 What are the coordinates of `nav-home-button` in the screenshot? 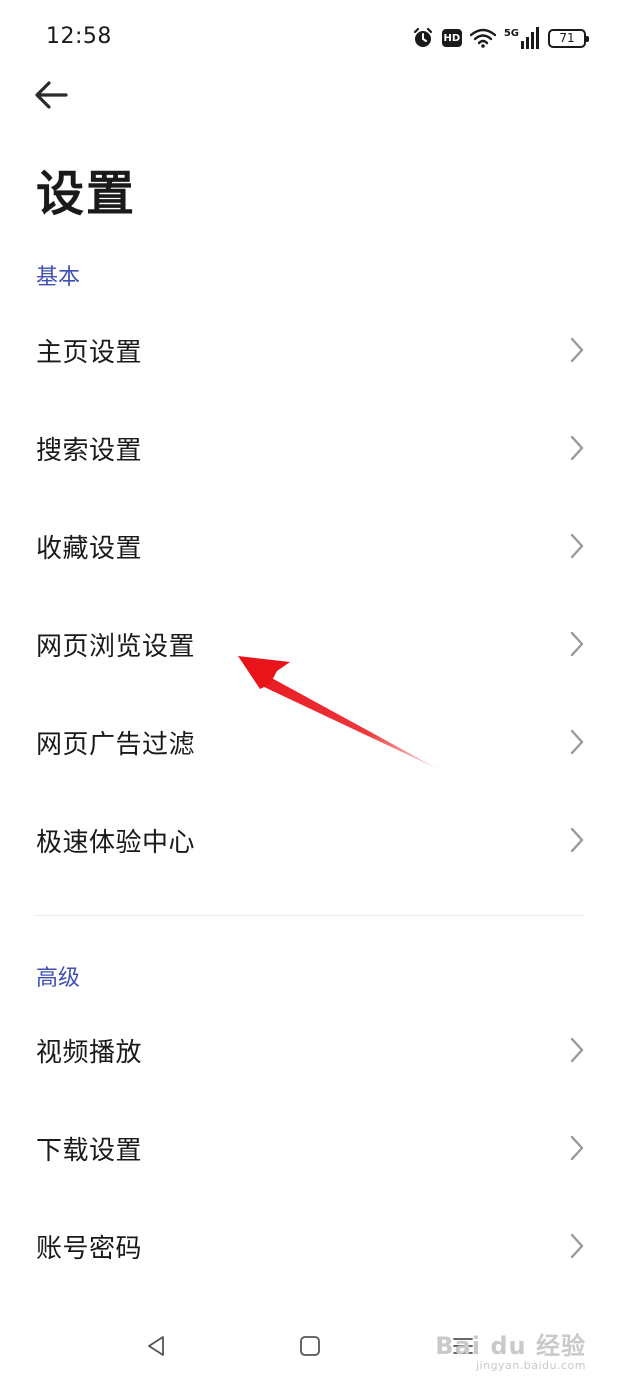 It's located at (310, 1346).